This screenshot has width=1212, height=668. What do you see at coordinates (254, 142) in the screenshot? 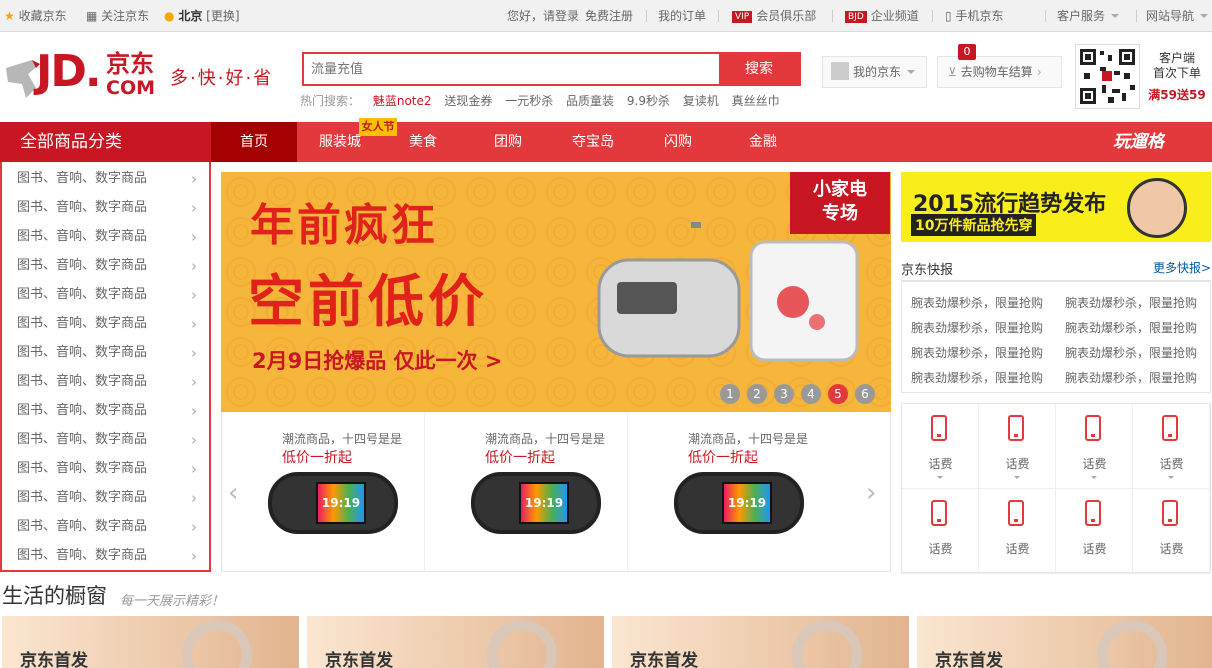
I see `nav-home: 首页` at bounding box center [254, 142].